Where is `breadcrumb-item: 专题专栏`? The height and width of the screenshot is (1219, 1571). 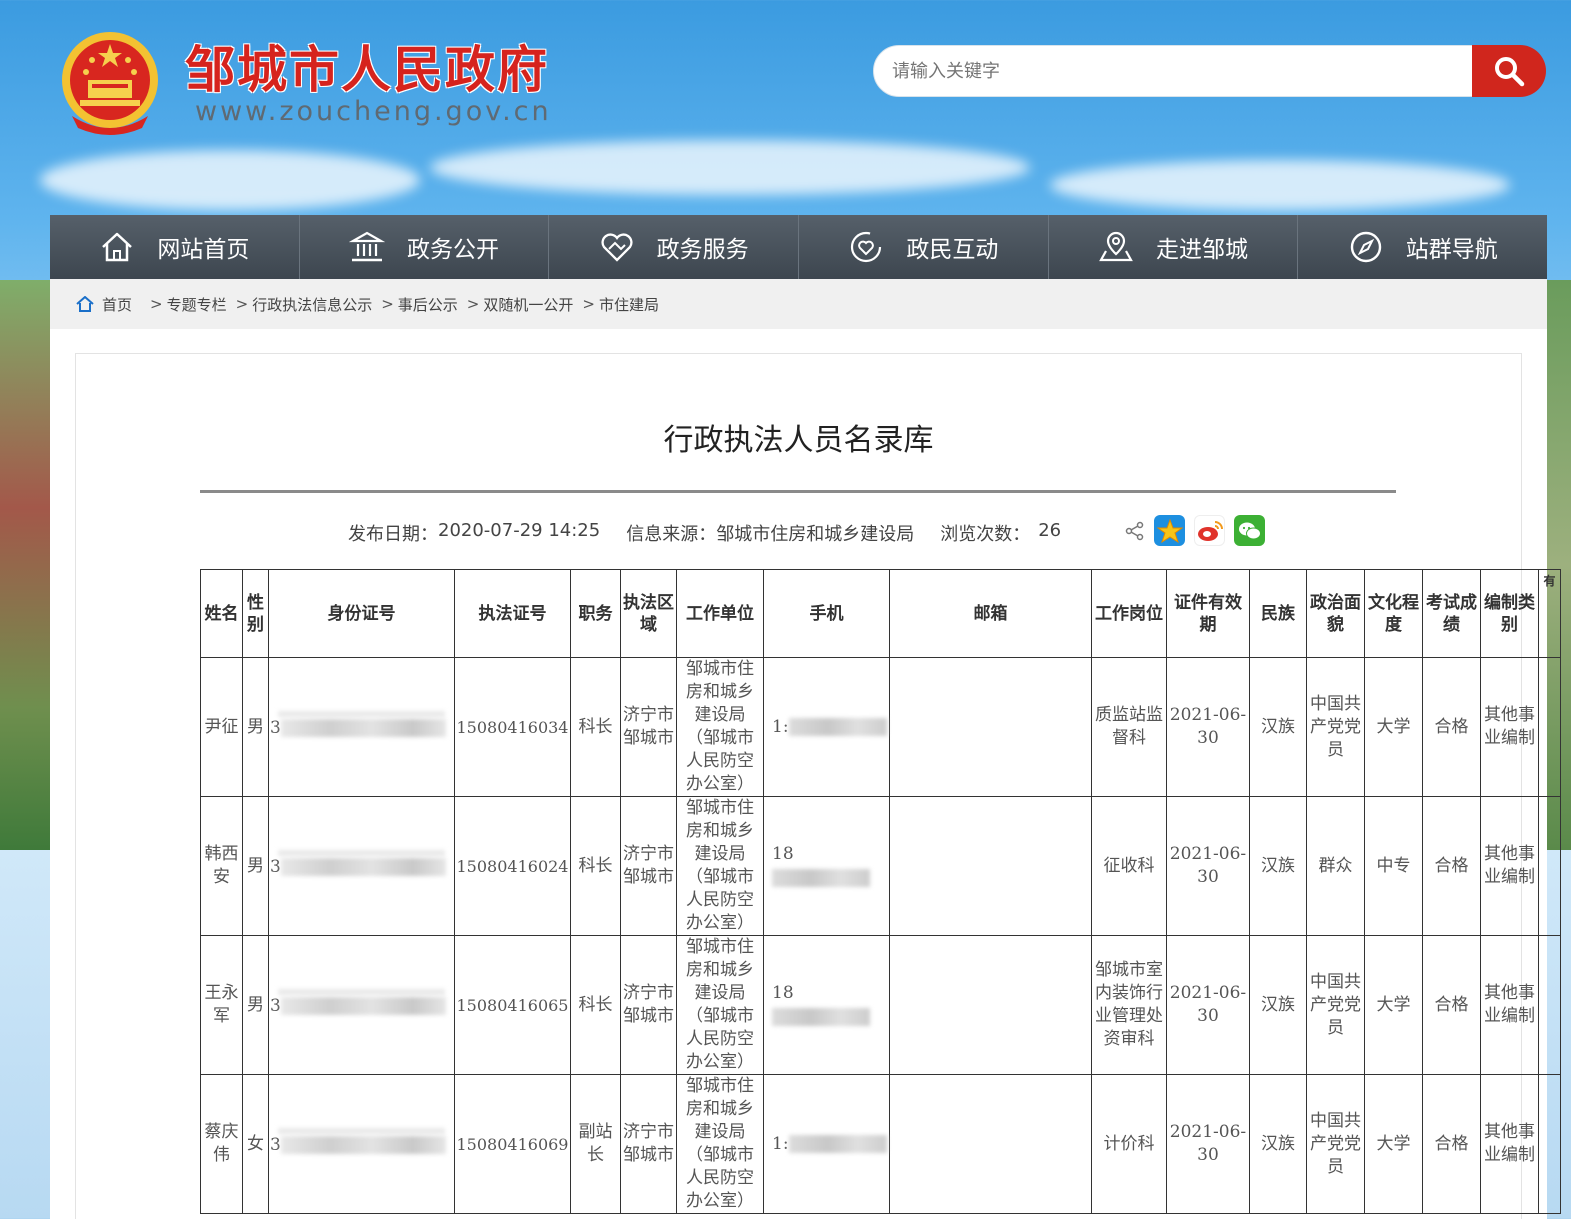 breadcrumb-item: 专题专栏 is located at coordinates (197, 304).